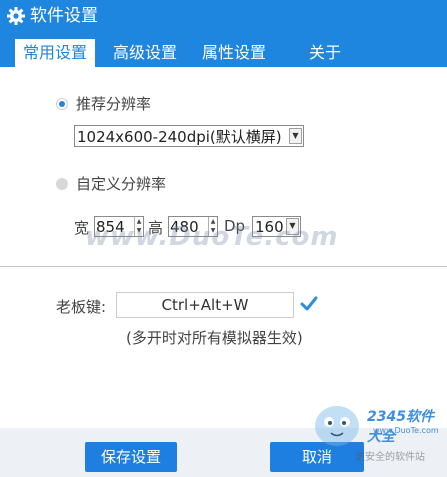 This screenshot has height=477, width=447. Describe the element at coordinates (212, 237) in the screenshot. I see `watermark: www.DuoTe.com` at that location.